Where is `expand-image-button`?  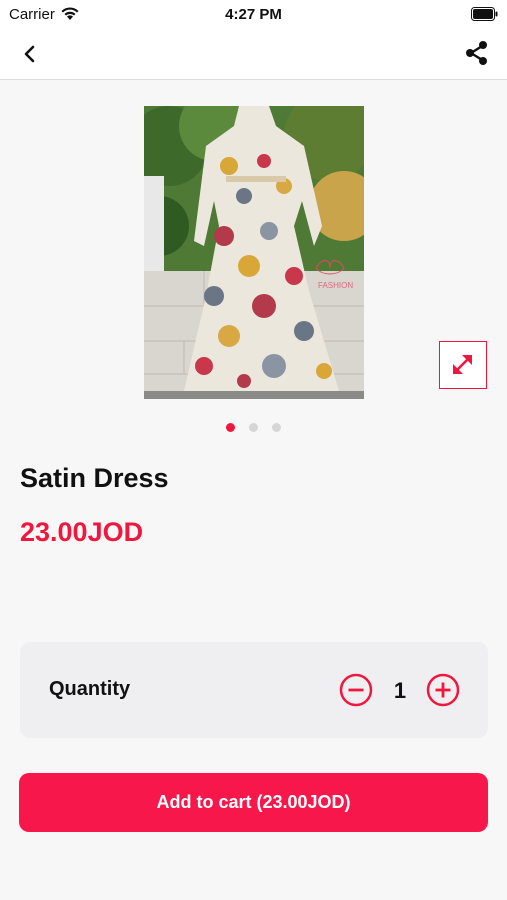
expand-image-button is located at coordinates (463, 365).